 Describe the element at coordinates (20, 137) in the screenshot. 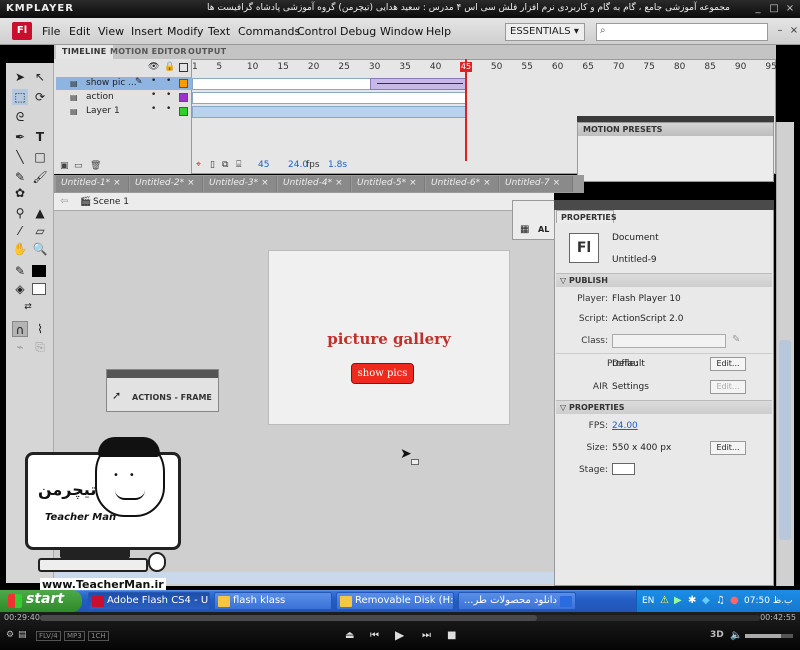

I see `pen-tool-icon: ✒` at that location.